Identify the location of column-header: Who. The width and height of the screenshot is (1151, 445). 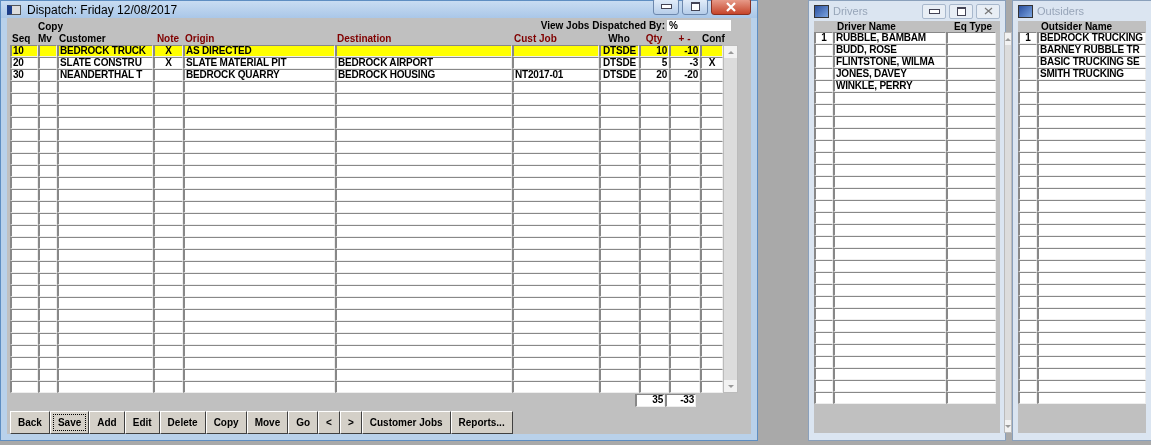
(619, 39).